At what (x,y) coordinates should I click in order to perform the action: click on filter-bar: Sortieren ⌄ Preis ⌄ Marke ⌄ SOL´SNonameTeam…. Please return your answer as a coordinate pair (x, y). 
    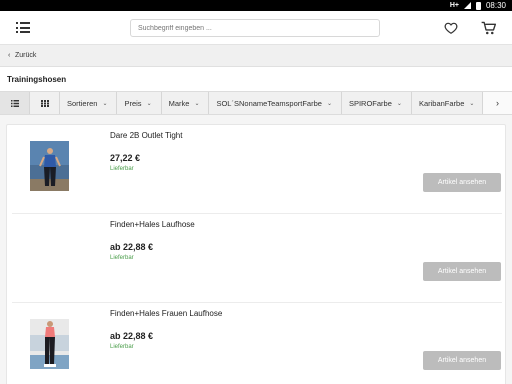
    Looking at the image, I should click on (256, 103).